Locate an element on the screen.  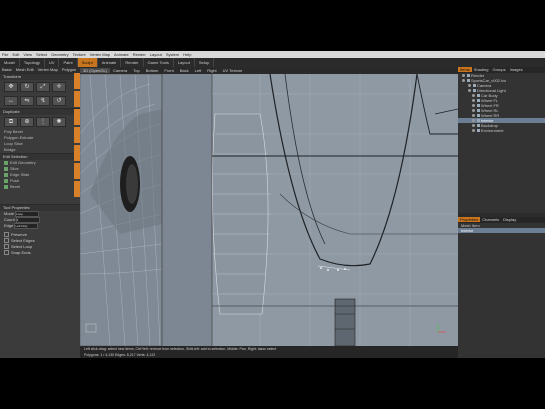
mode-tab-sculpt: Sculpt is located at coordinates (87, 62).